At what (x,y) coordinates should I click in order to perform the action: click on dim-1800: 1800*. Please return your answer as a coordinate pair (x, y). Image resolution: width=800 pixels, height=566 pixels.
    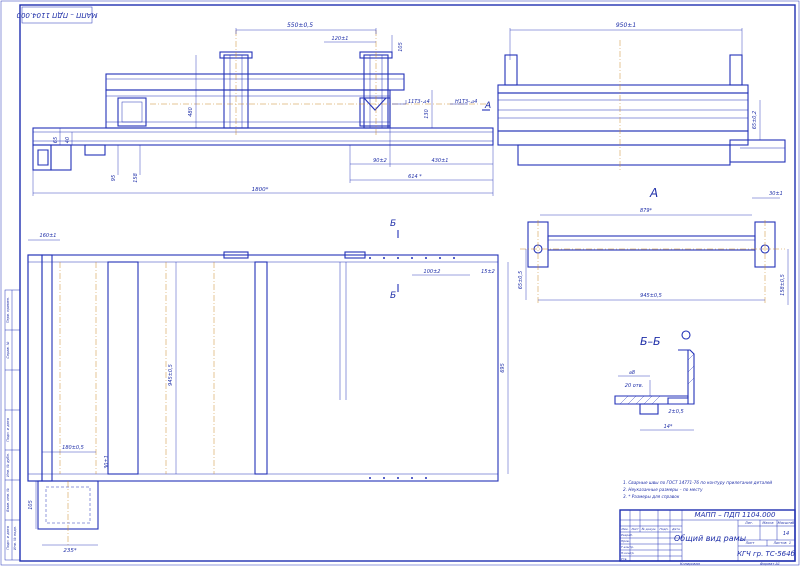
    Looking at the image, I should click on (260, 190).